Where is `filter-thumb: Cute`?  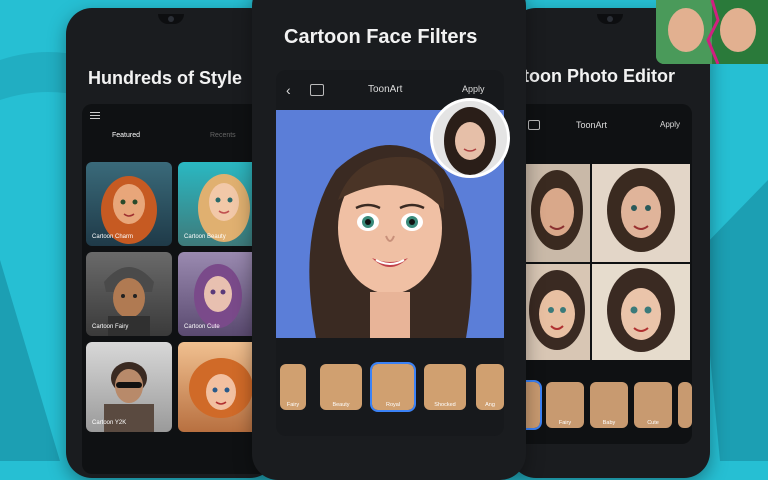
filter-thumb: Cute is located at coordinates (653, 405).